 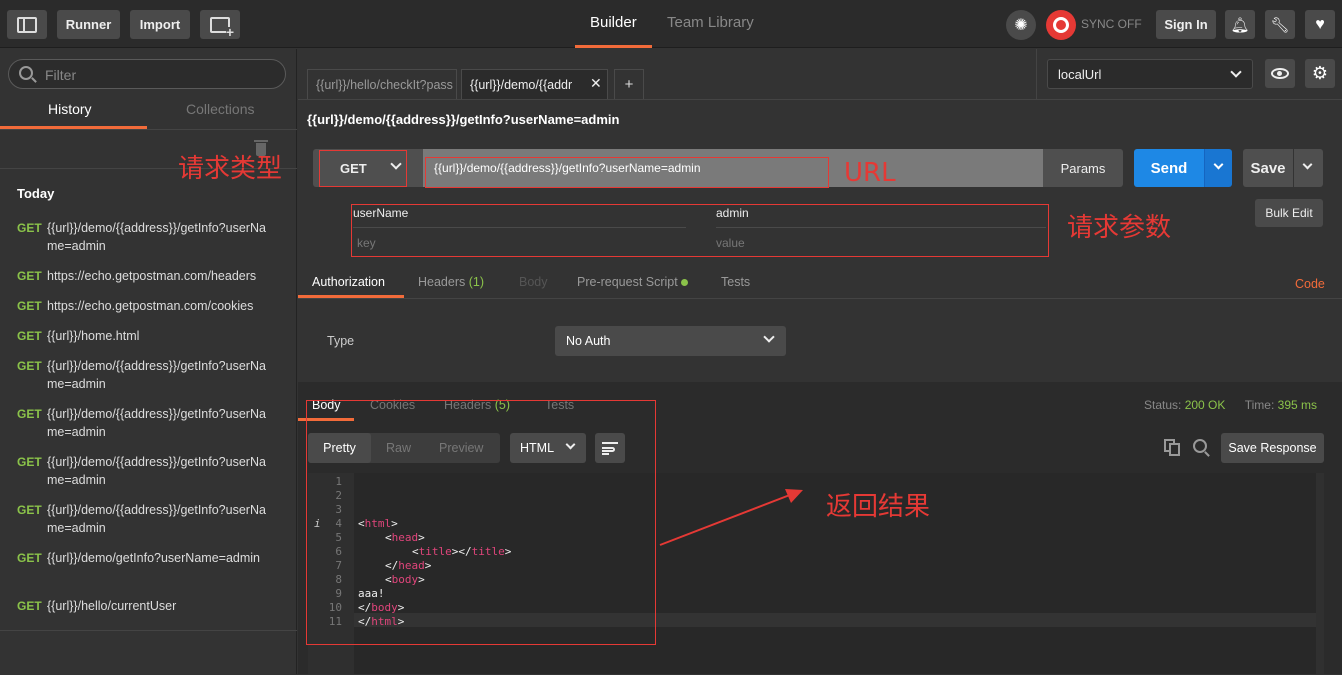 I want to click on save-button: Save, so click(x=1268, y=168).